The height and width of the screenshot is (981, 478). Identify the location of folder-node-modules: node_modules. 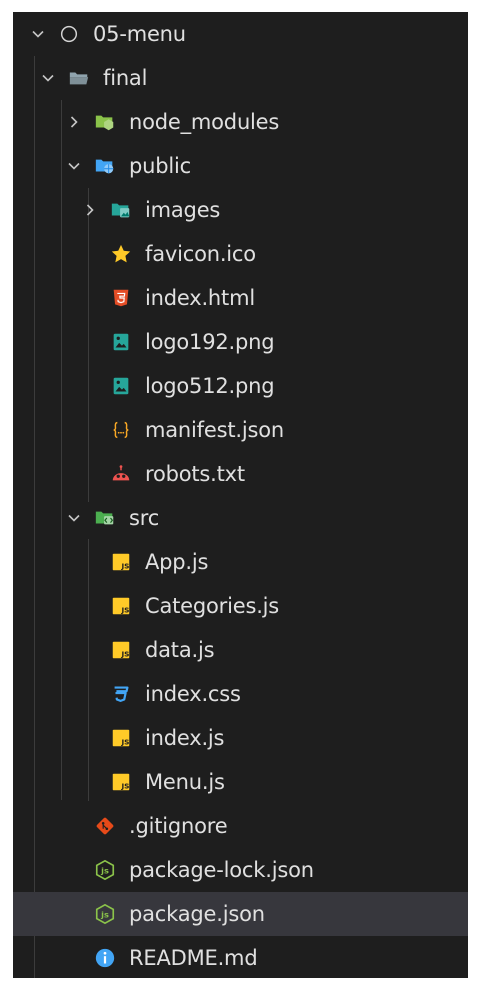
(240, 122).